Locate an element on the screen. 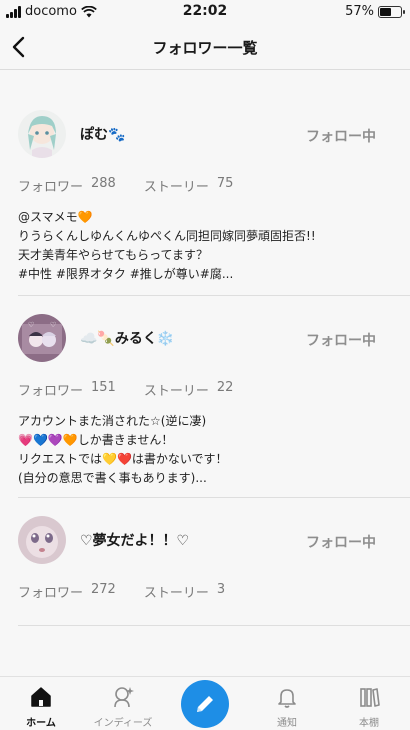 Image resolution: width=410 pixels, height=730 pixels. followers-count: 151 is located at coordinates (103, 387).